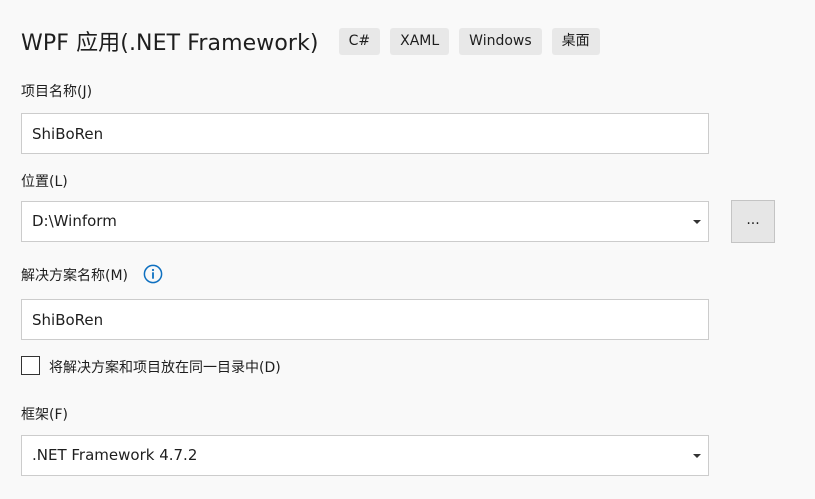 Image resolution: width=815 pixels, height=499 pixels. Describe the element at coordinates (170, 43) in the screenshot. I see `page-title: WPF 应用(.NET Framework)` at that location.